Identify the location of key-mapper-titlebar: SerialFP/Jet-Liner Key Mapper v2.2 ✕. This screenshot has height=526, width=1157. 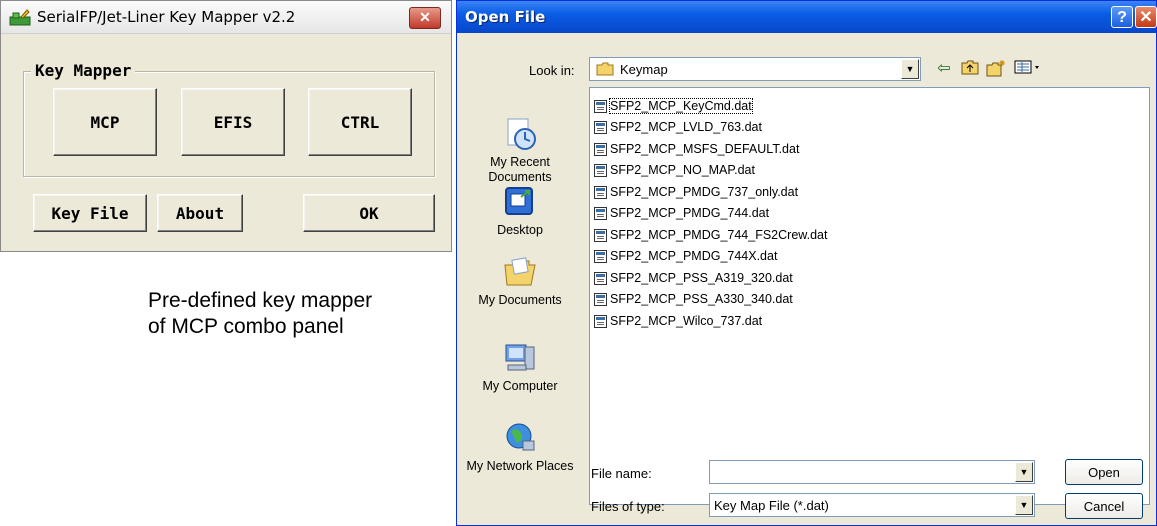
(226, 17).